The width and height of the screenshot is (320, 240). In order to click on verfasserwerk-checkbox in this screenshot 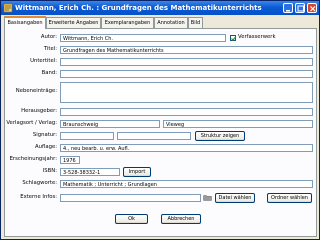, I will do `click(233, 38)`.